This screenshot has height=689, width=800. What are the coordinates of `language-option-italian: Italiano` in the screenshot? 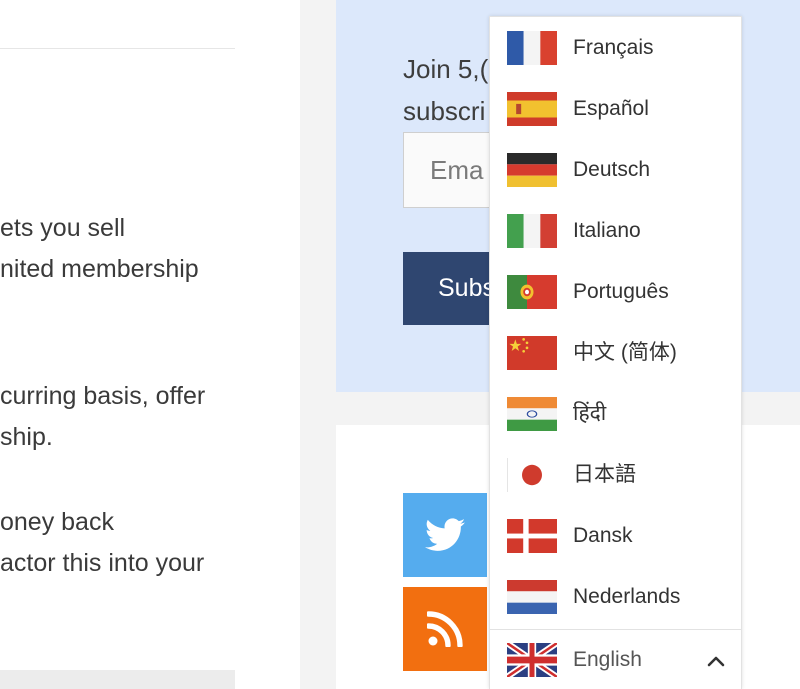 It's located at (615, 230).